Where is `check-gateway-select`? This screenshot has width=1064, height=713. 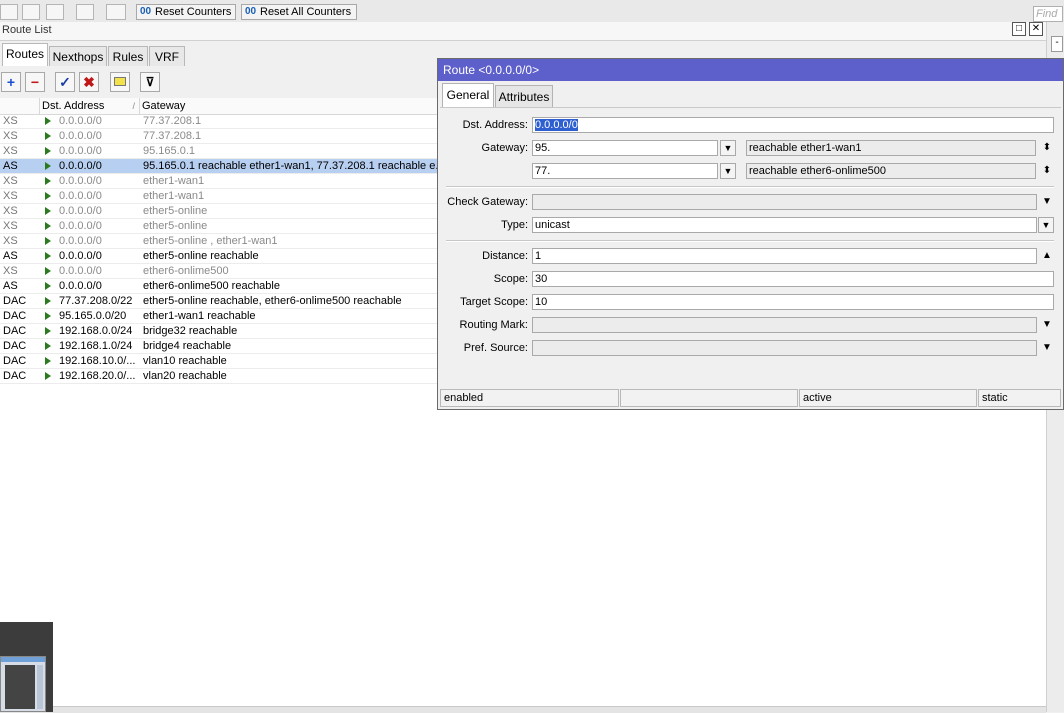 check-gateway-select is located at coordinates (784, 202).